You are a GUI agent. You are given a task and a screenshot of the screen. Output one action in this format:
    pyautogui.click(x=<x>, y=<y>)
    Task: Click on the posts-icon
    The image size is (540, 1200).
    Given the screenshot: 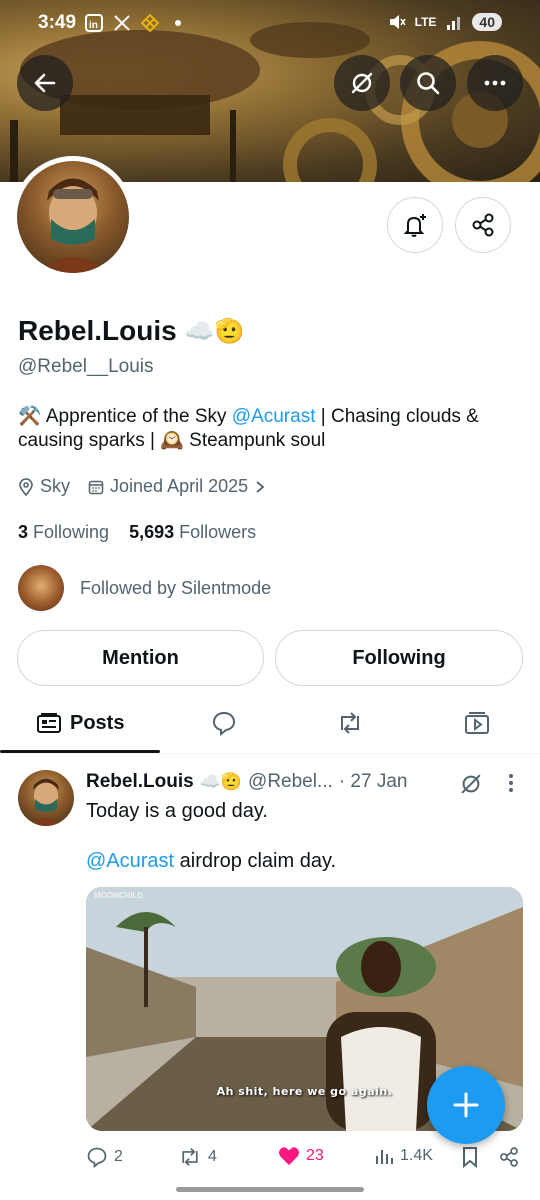 What is the action you would take?
    pyautogui.click(x=49, y=723)
    